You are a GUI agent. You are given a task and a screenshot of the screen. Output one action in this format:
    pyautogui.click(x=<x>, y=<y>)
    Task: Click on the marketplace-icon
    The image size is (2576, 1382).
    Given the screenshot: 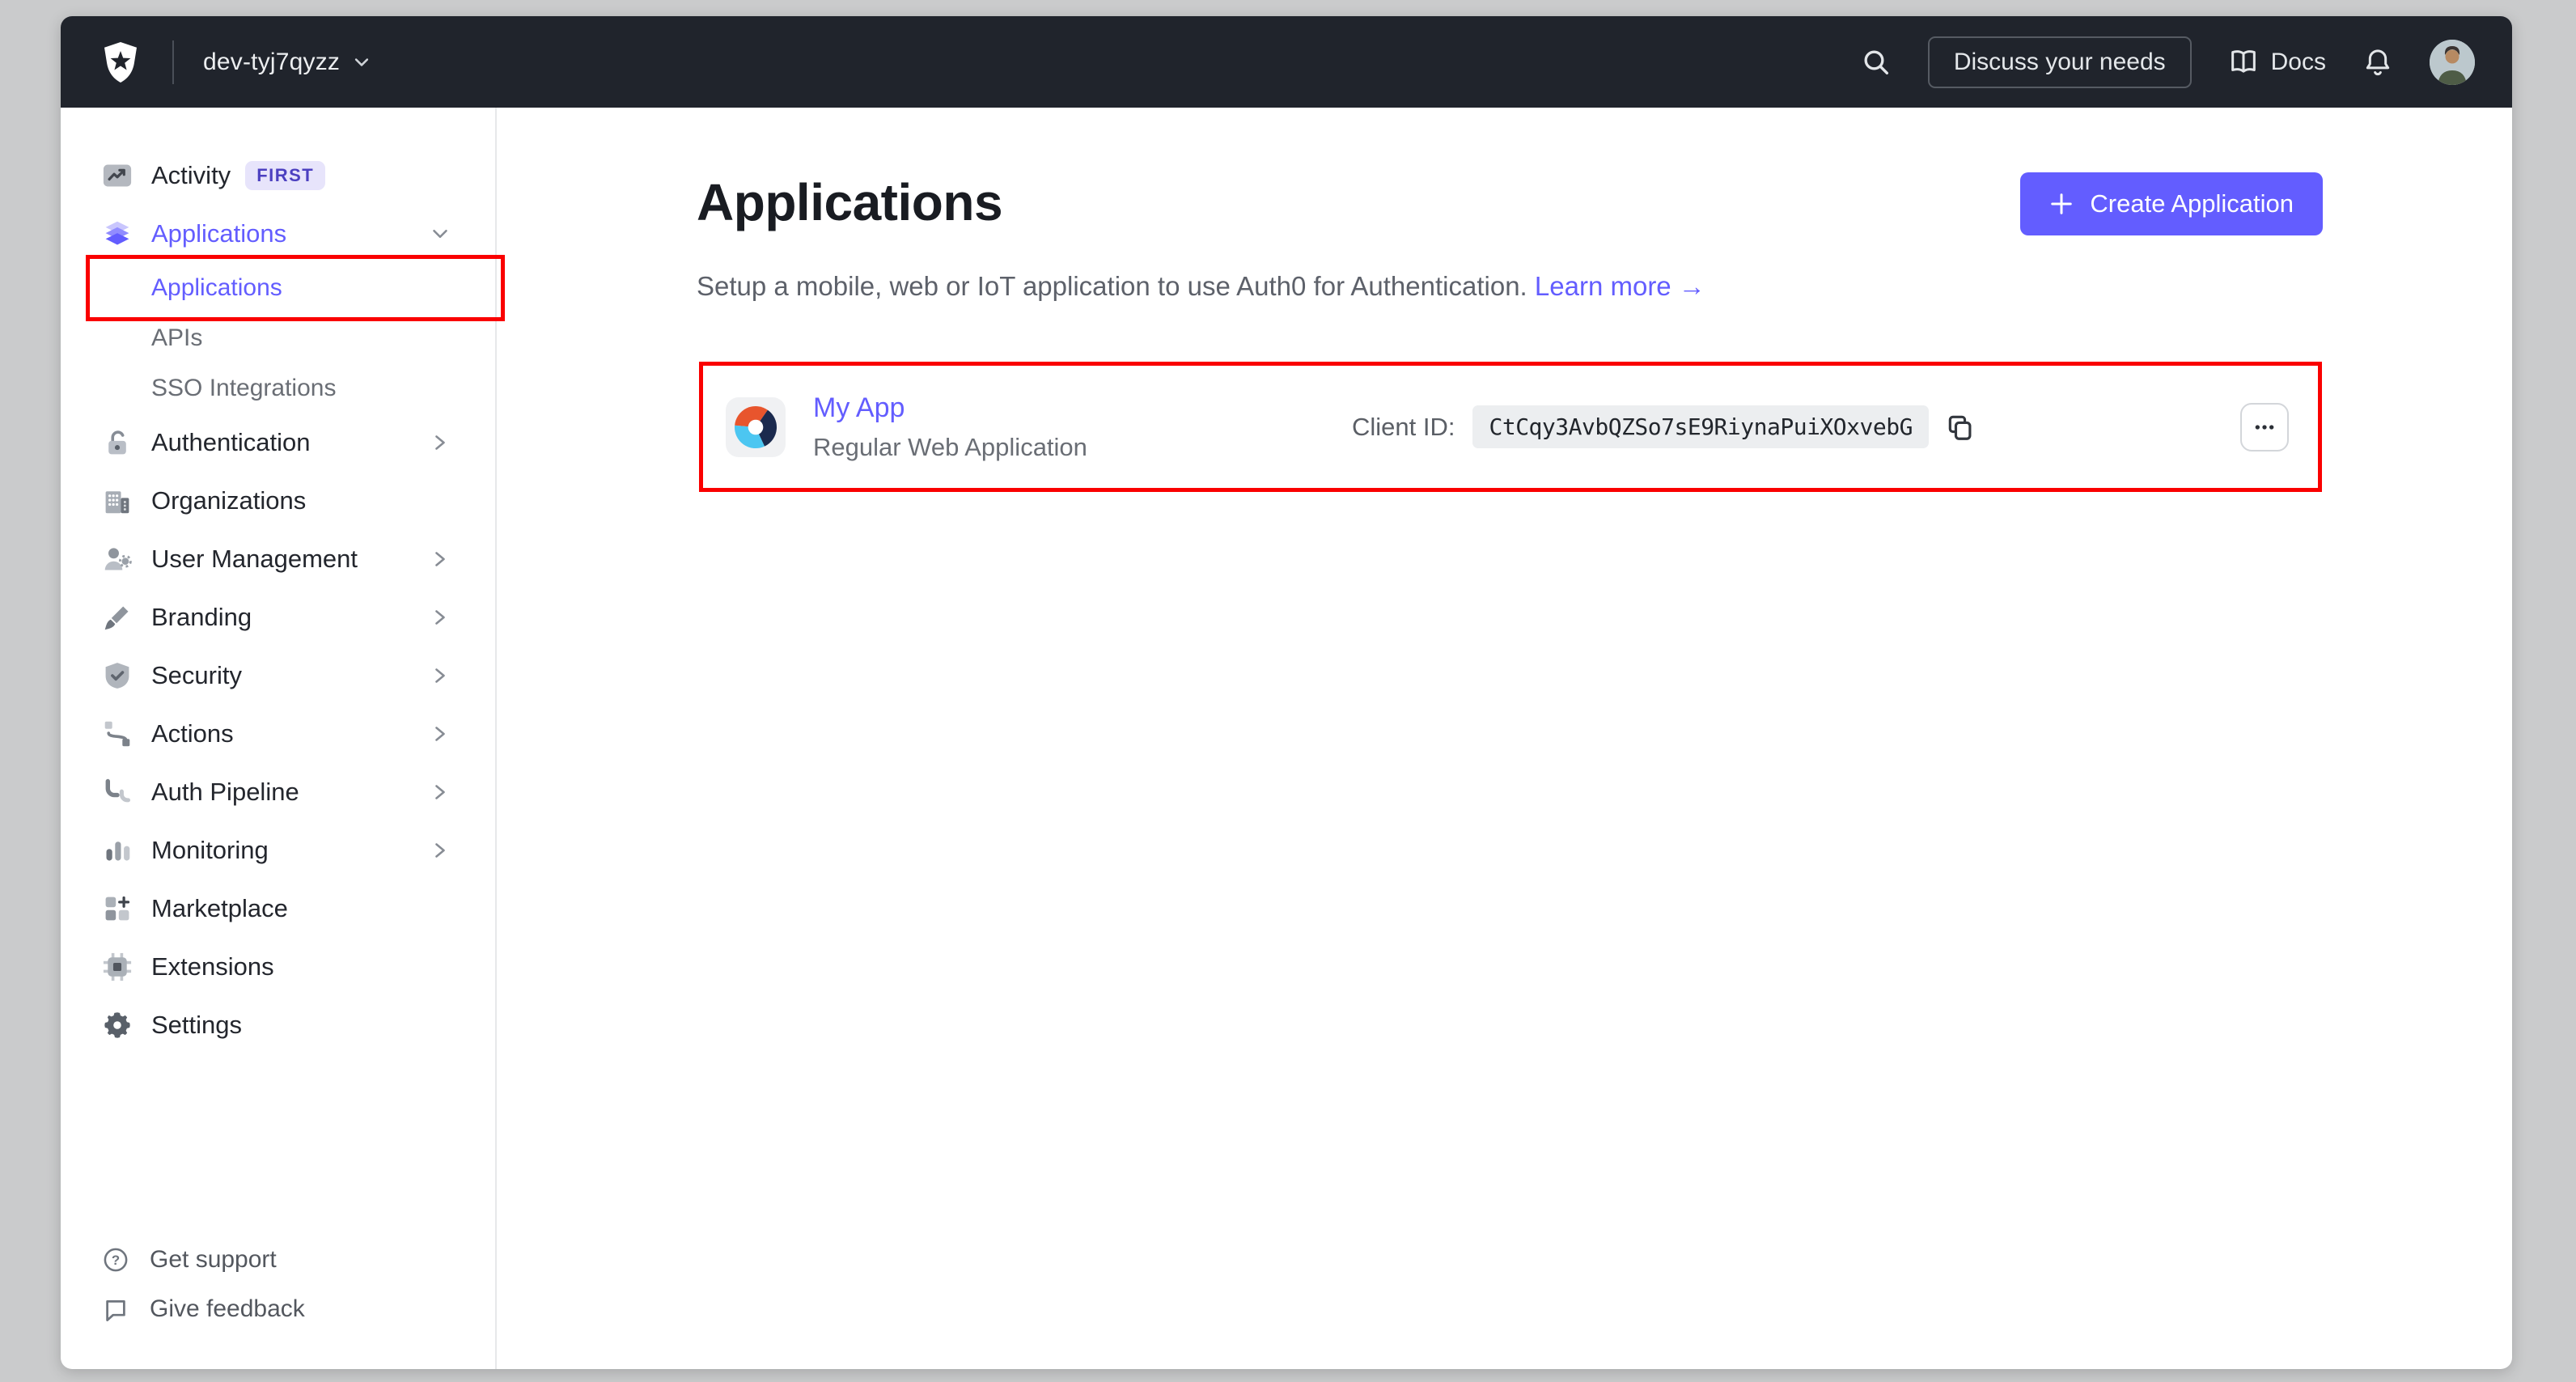 What is the action you would take?
    pyautogui.click(x=117, y=908)
    